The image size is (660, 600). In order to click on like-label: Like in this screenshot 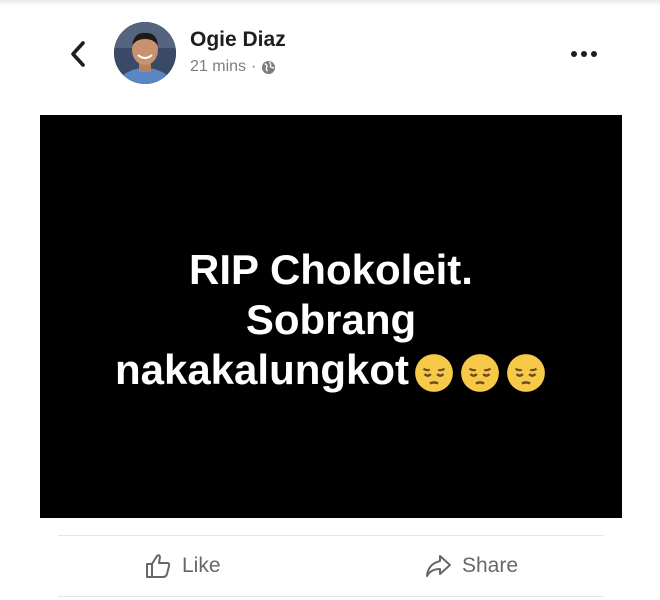, I will do `click(201, 565)`.